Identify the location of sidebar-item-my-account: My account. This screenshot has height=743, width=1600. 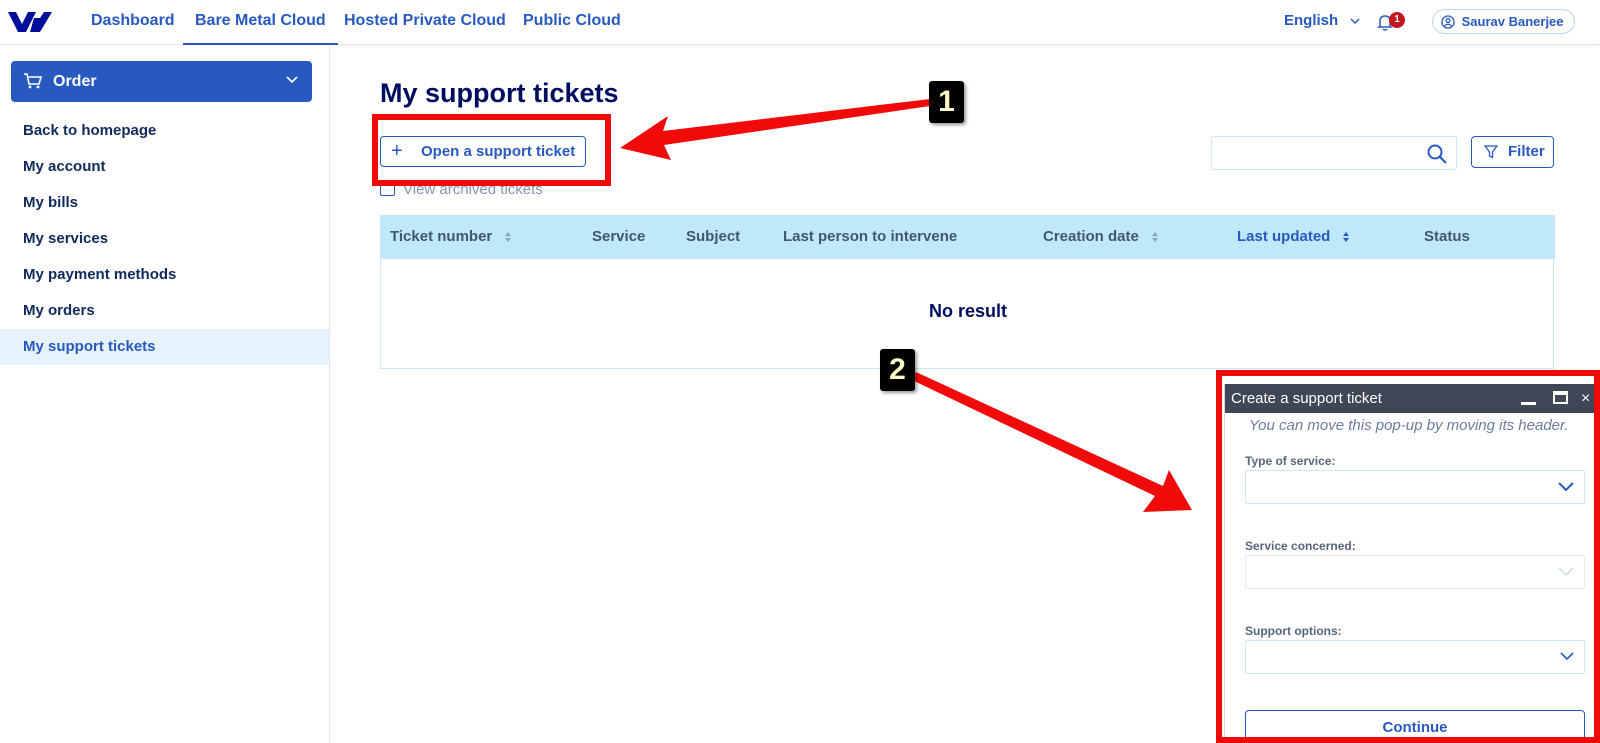
(164, 167).